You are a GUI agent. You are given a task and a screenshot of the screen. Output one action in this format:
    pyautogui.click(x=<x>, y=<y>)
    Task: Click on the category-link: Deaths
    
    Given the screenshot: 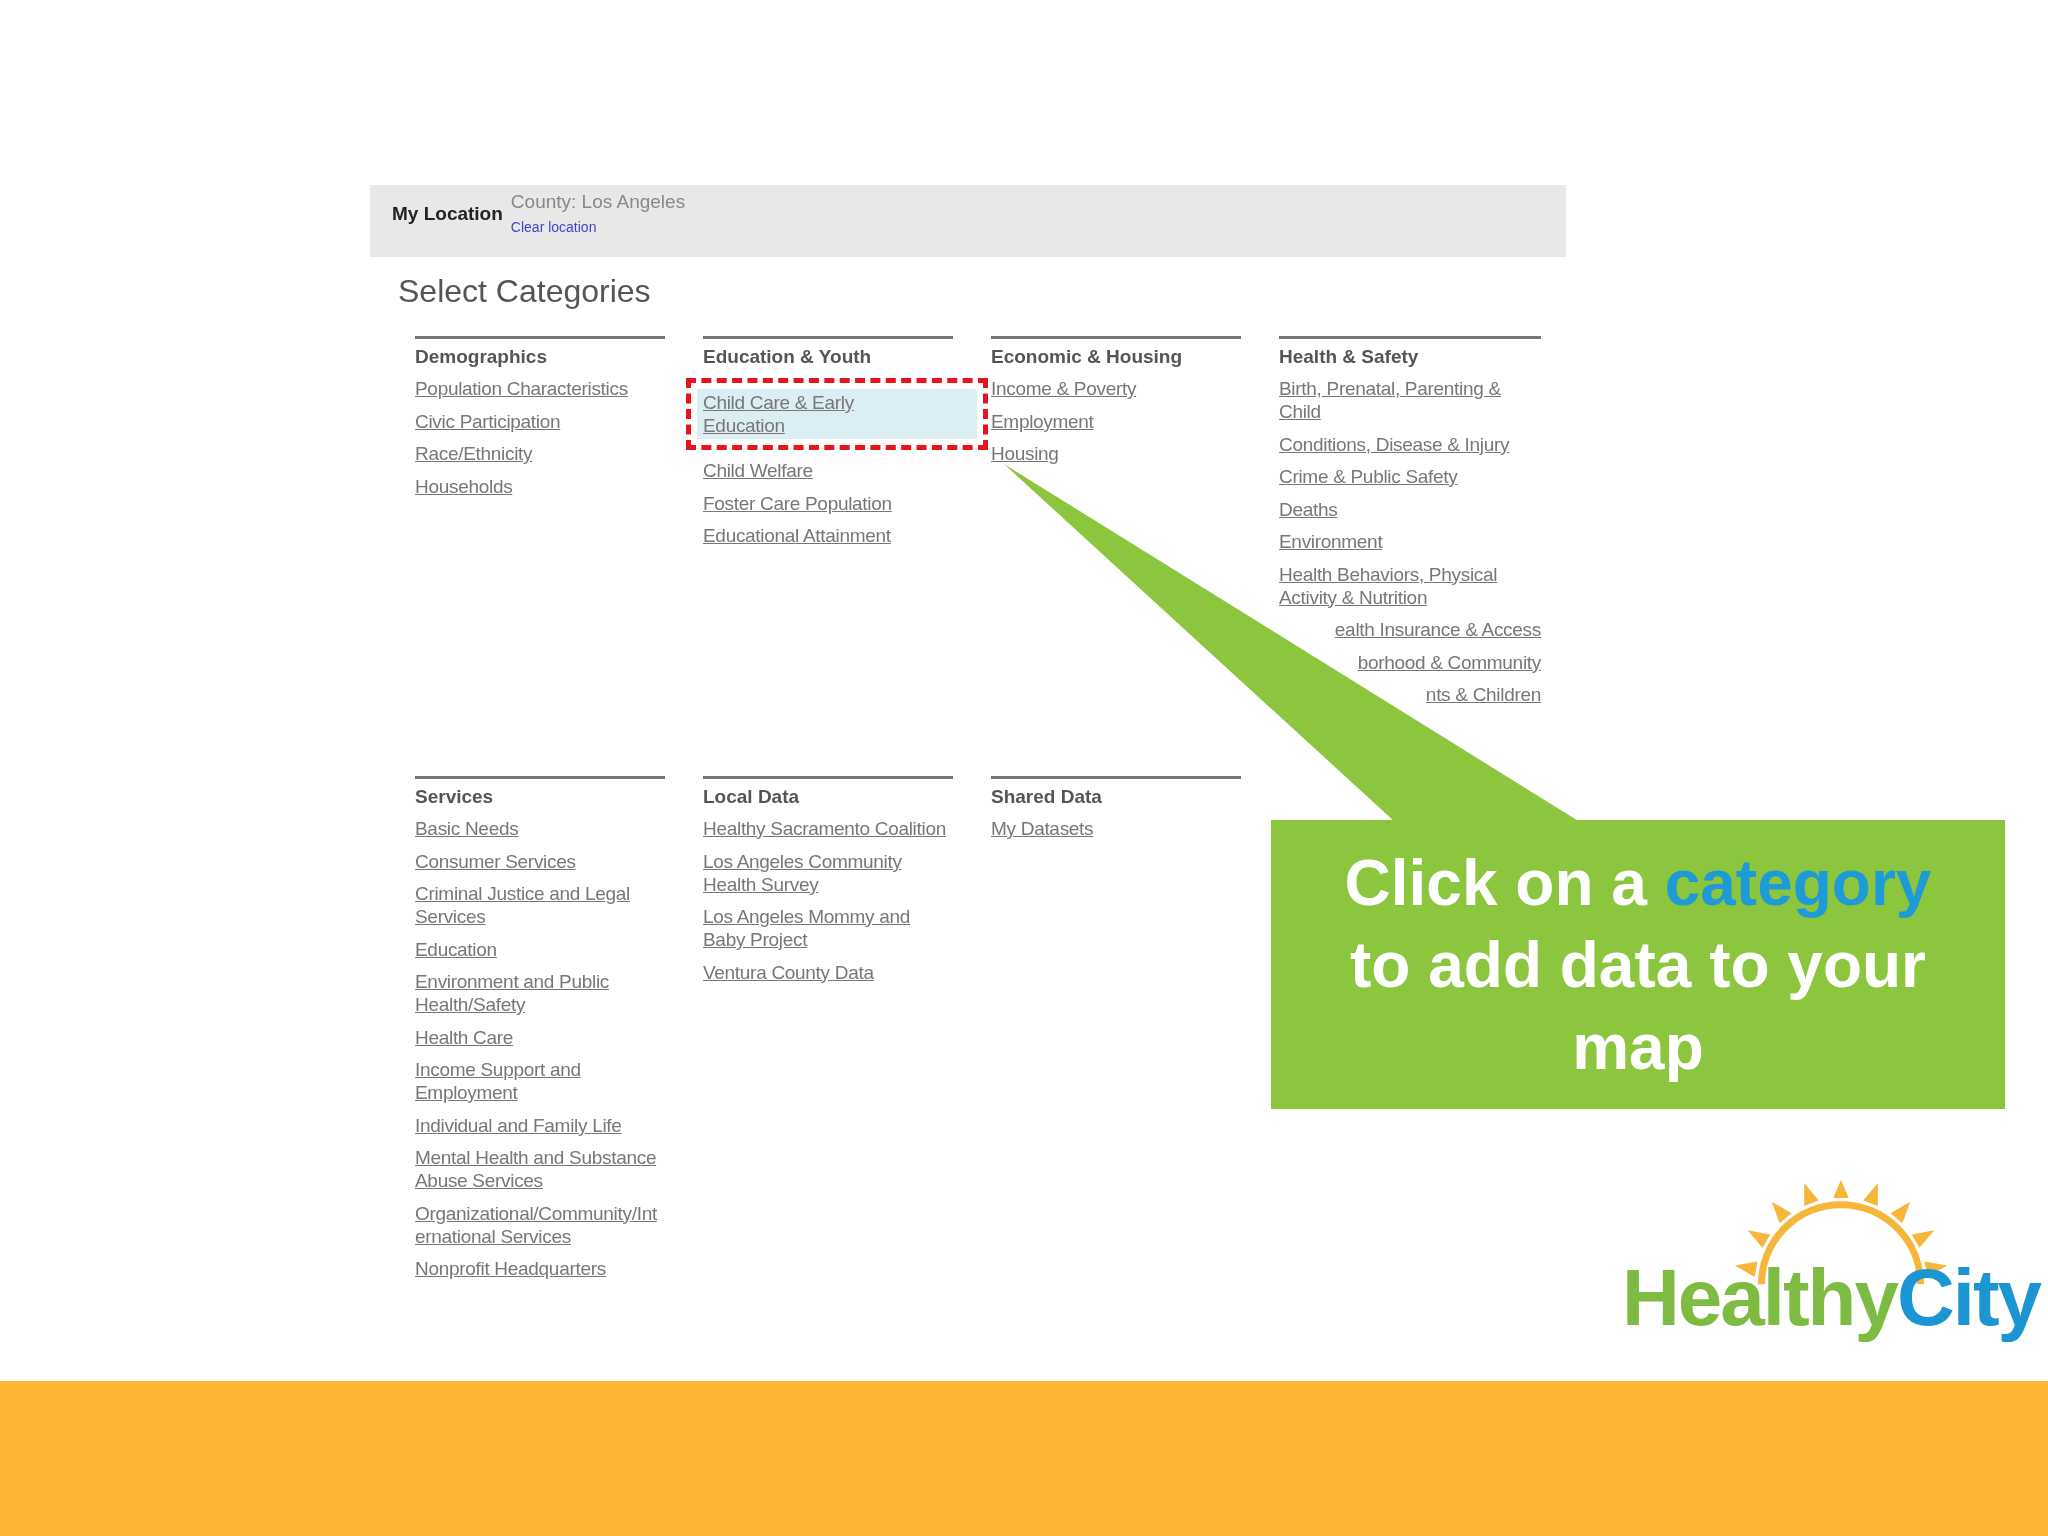 What is the action you would take?
    pyautogui.click(x=1308, y=509)
    